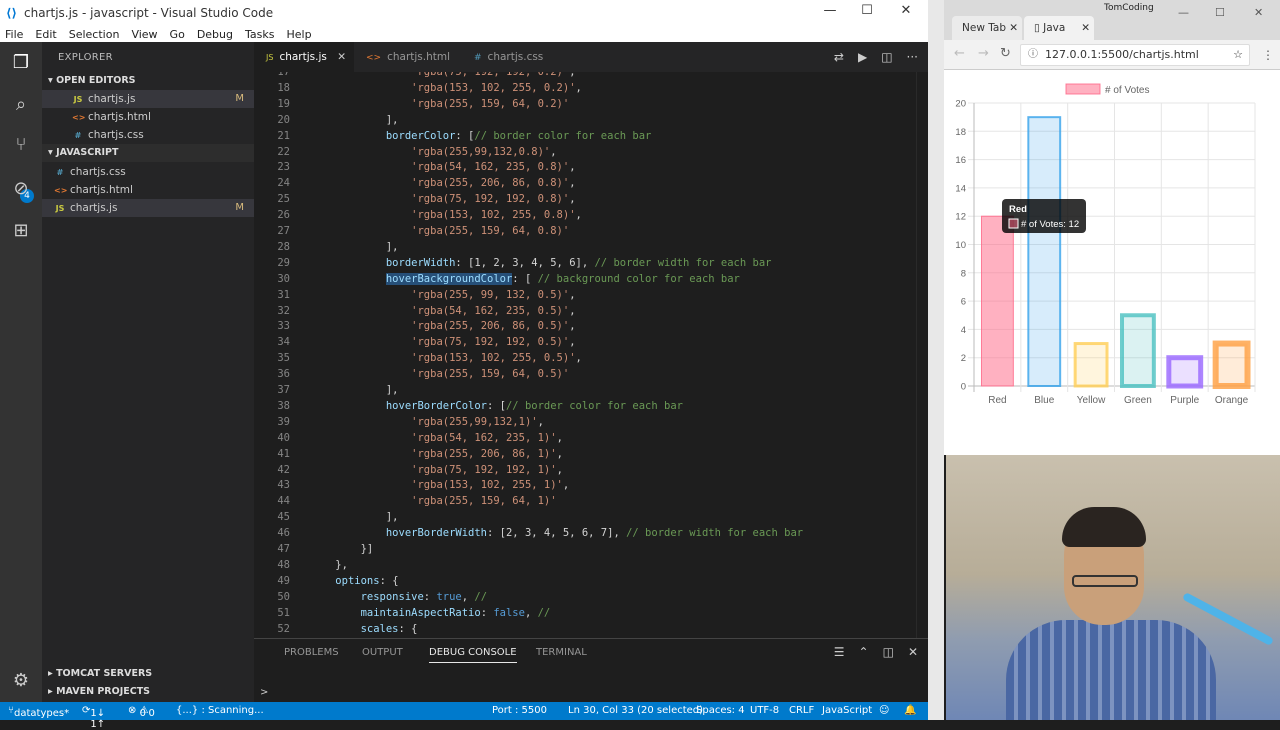 The height and width of the screenshot is (730, 1280). Describe the element at coordinates (283, 294) in the screenshot. I see `line-number: 31` at that location.